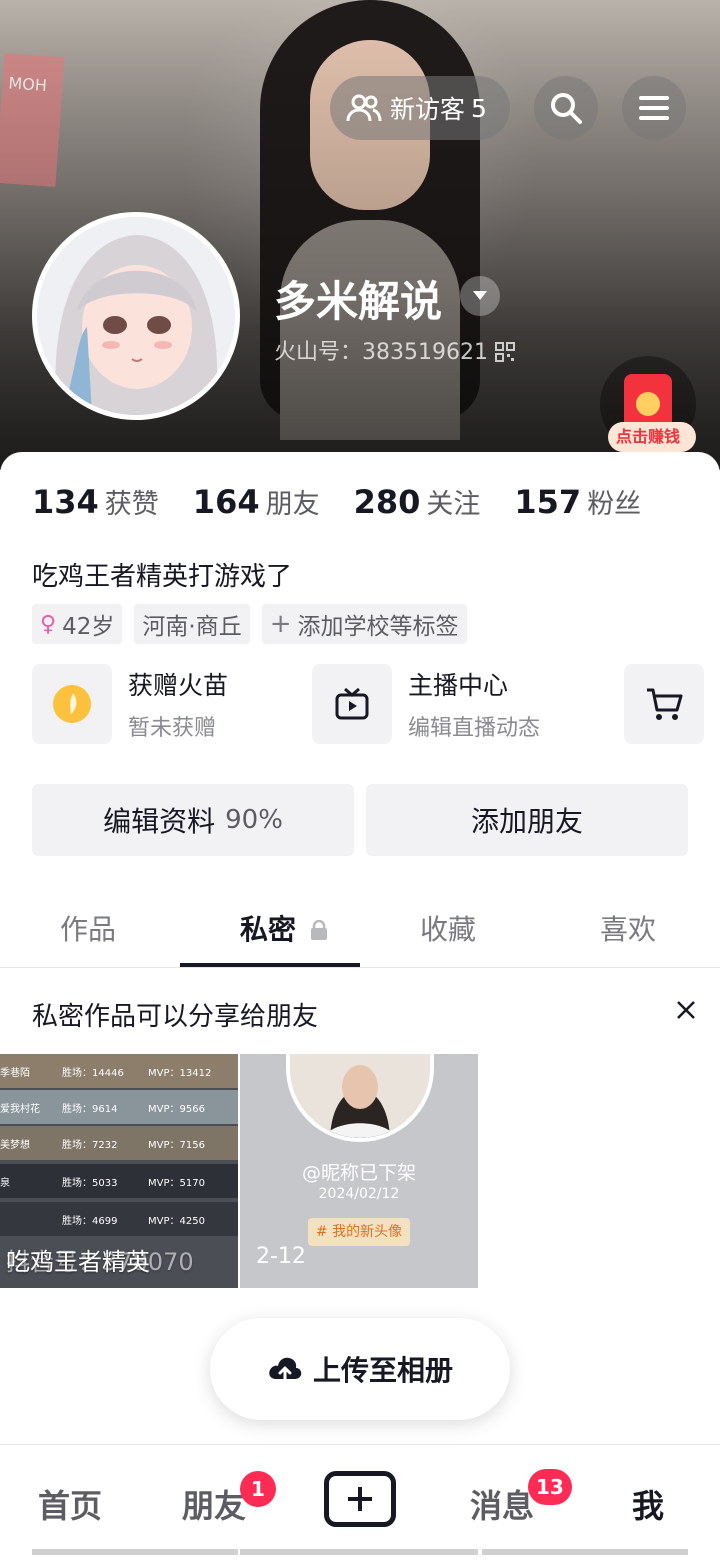 Image resolution: width=720 pixels, height=1560 pixels. What do you see at coordinates (686, 1010) in the screenshot?
I see `close-icon` at bounding box center [686, 1010].